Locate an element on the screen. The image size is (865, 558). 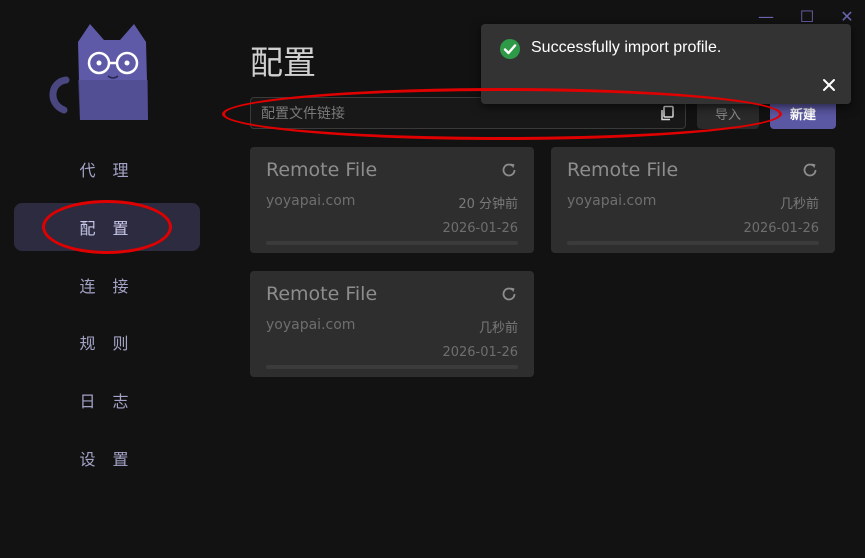
sidebar-item-profiles: 配 置 is located at coordinates (107, 227).